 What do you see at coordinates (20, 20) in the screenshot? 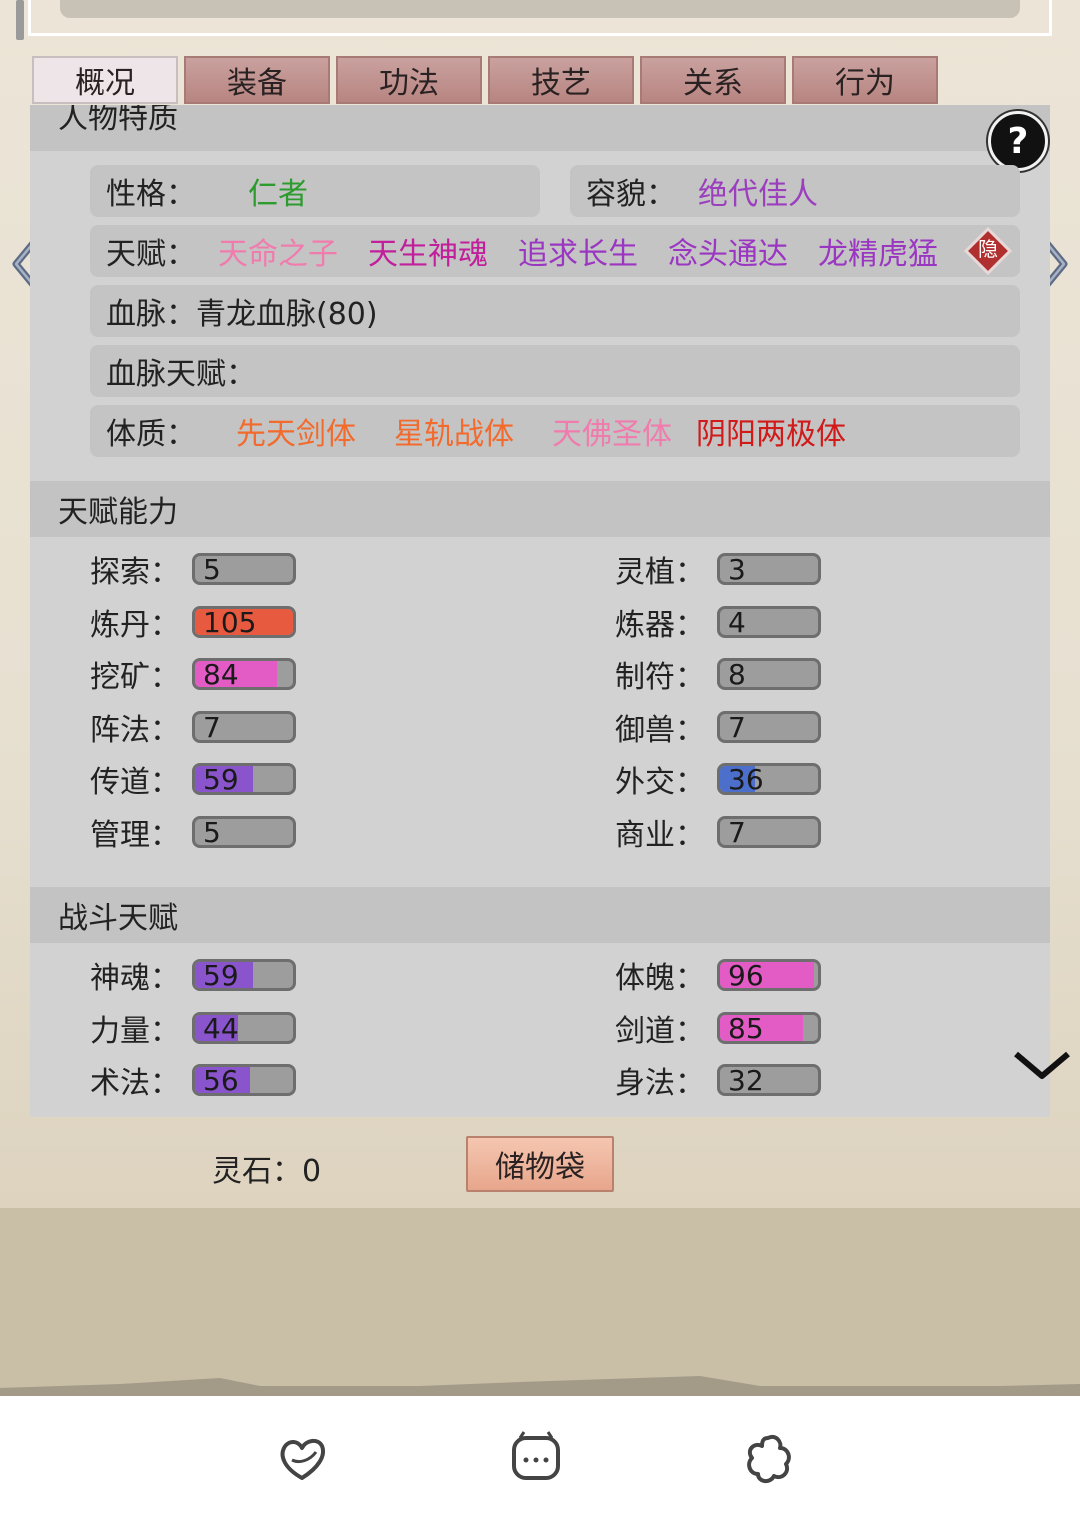
I see `scroll-indicator` at bounding box center [20, 20].